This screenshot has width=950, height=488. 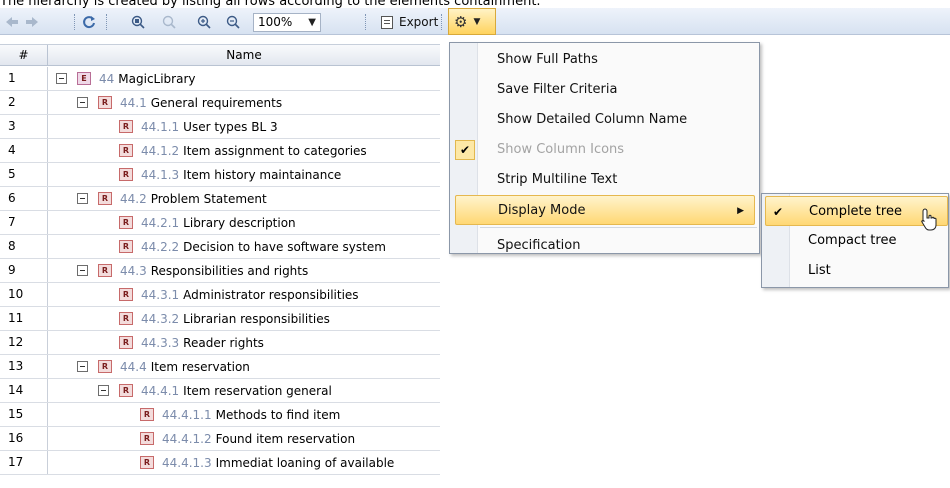 I want to click on table-row: 17 R 44.4.1.3 Immediat loaning of available, so click(x=220, y=463).